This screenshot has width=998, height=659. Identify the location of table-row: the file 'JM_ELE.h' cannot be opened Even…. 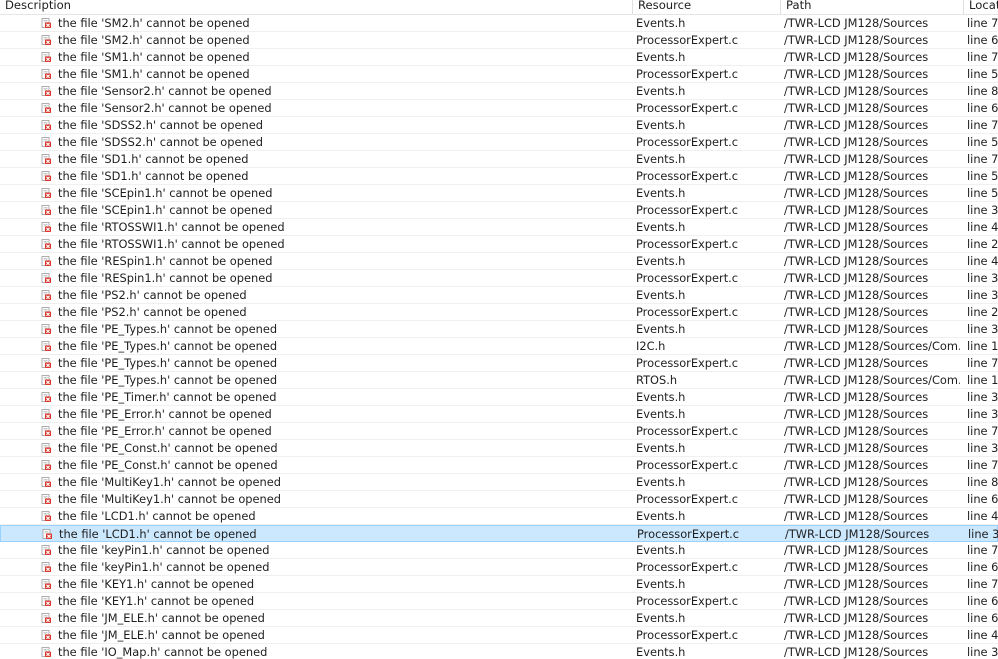
(499, 618).